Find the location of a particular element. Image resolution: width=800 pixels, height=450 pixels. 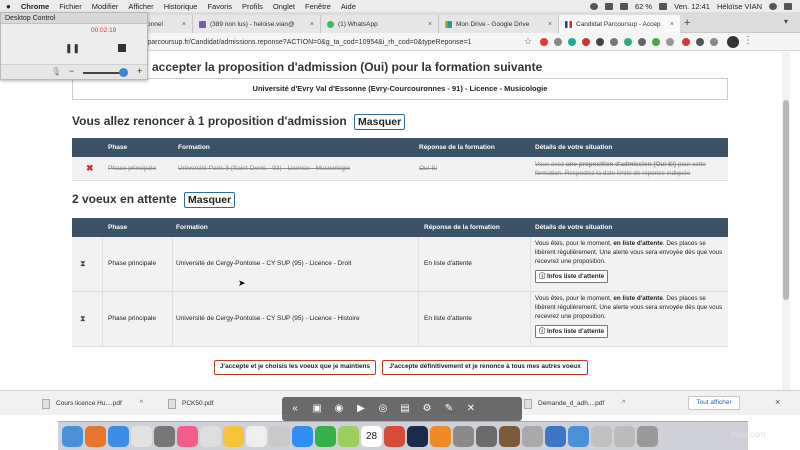

pinterest-extension-icon is located at coordinates (544, 42).